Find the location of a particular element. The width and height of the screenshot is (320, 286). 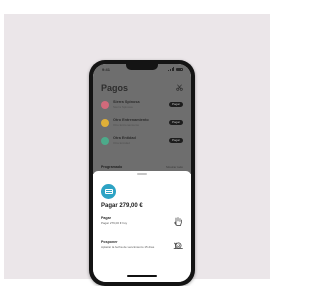

sheet-title: Pagar 279,00 € is located at coordinates (122, 206).